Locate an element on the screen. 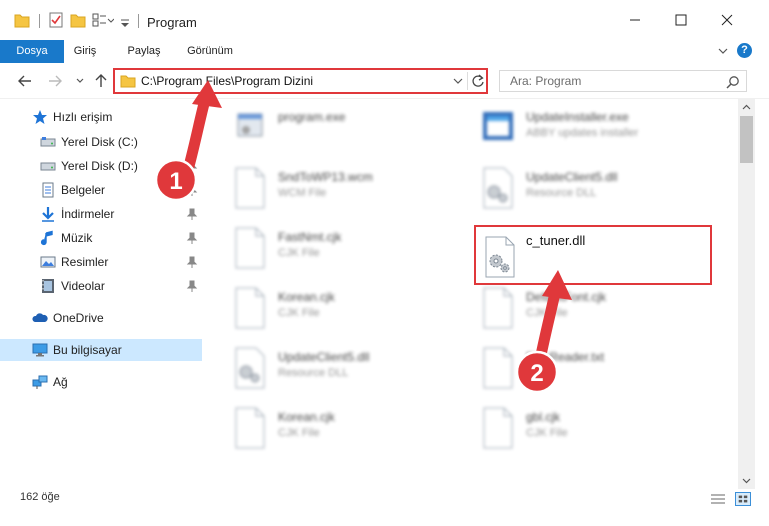 This screenshot has width=769, height=526. sidebar-item-quick-access: Hızlı erişim is located at coordinates (101, 117).